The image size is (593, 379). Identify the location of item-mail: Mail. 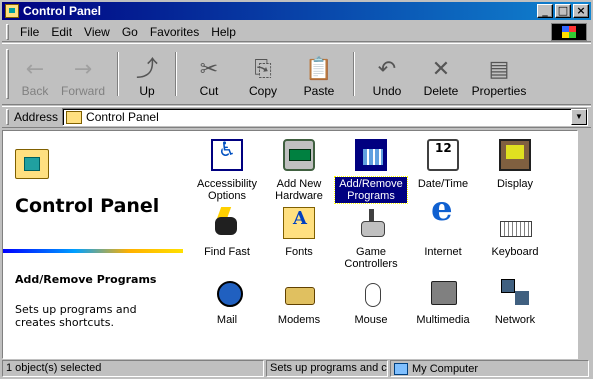
(227, 297).